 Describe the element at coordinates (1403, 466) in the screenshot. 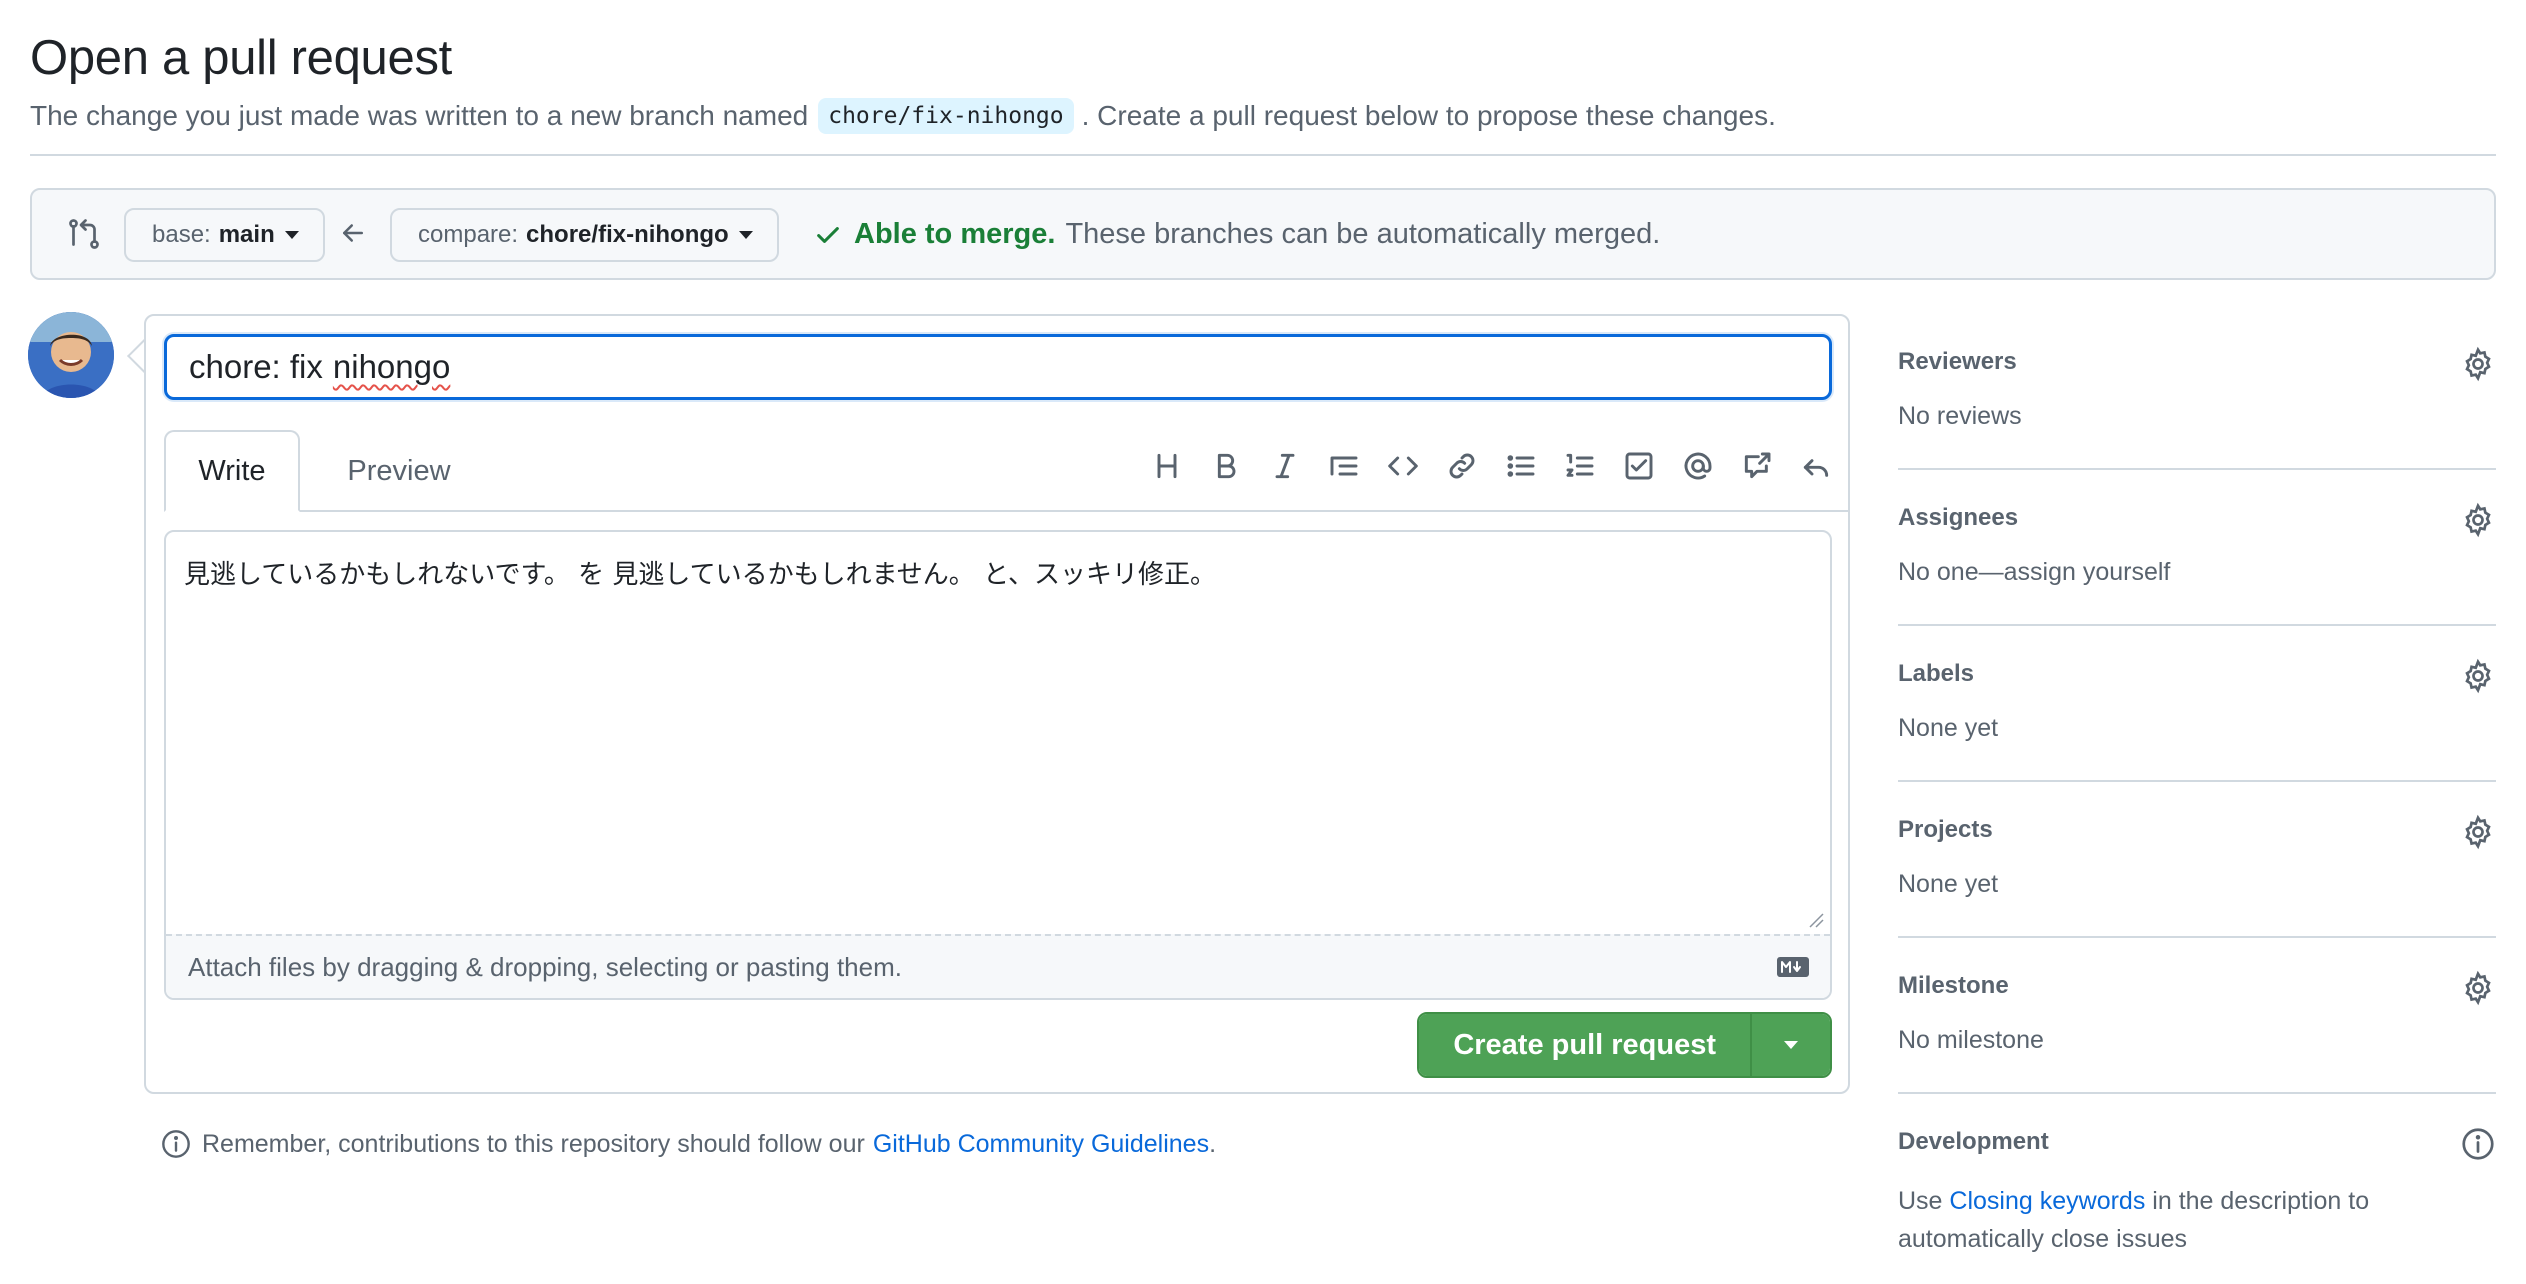

I see `code-icon` at that location.